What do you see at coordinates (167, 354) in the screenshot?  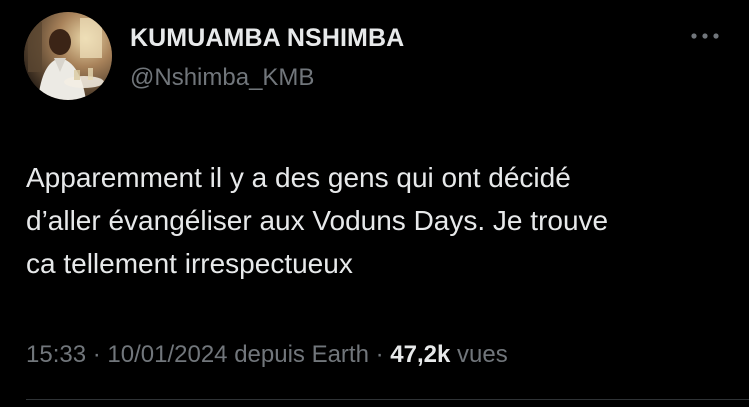 I see `tweet-date: 10/01/2024` at bounding box center [167, 354].